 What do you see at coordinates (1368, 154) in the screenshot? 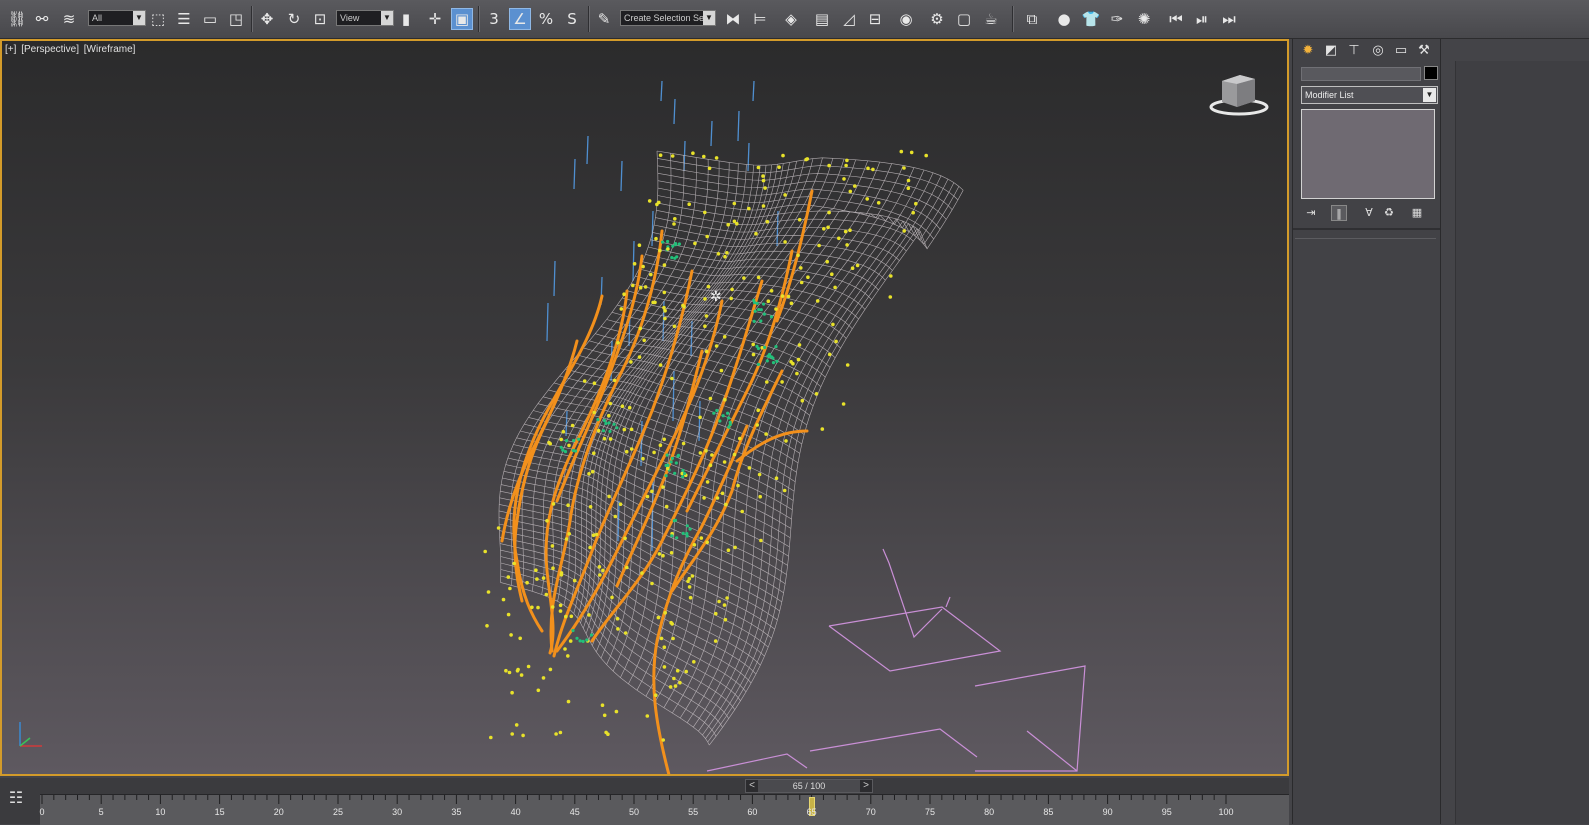
I see `modifier-stack` at bounding box center [1368, 154].